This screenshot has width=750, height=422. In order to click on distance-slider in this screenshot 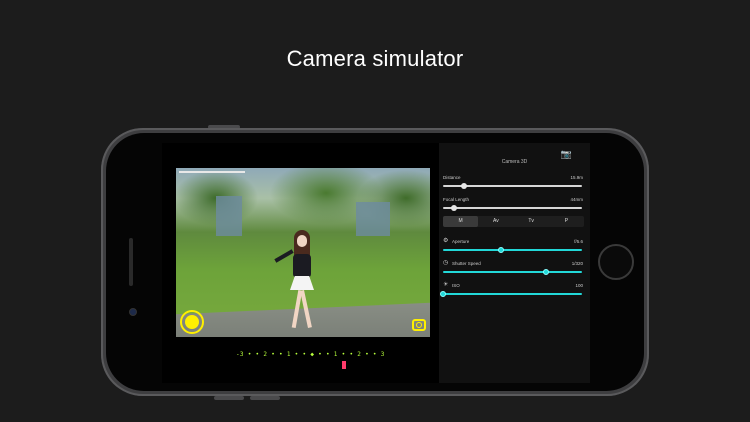, I will do `click(512, 186)`.